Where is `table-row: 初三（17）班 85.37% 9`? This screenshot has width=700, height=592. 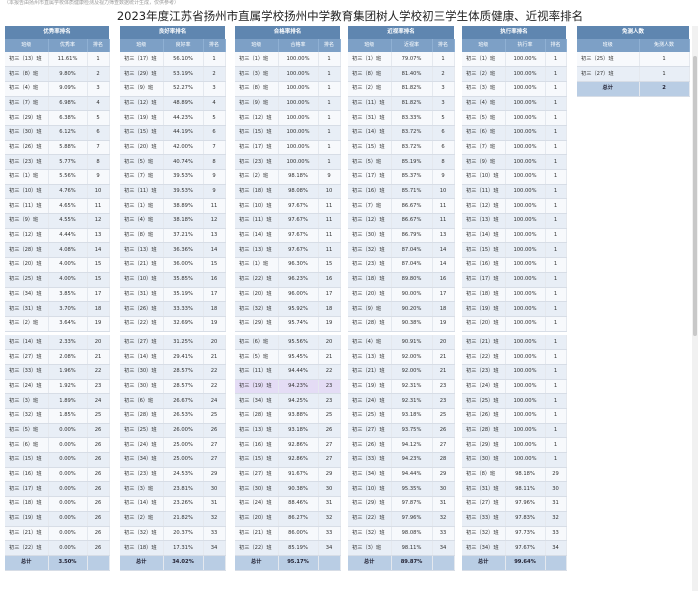
table-row: 初三（17）班 85.37% 9 is located at coordinates (401, 177).